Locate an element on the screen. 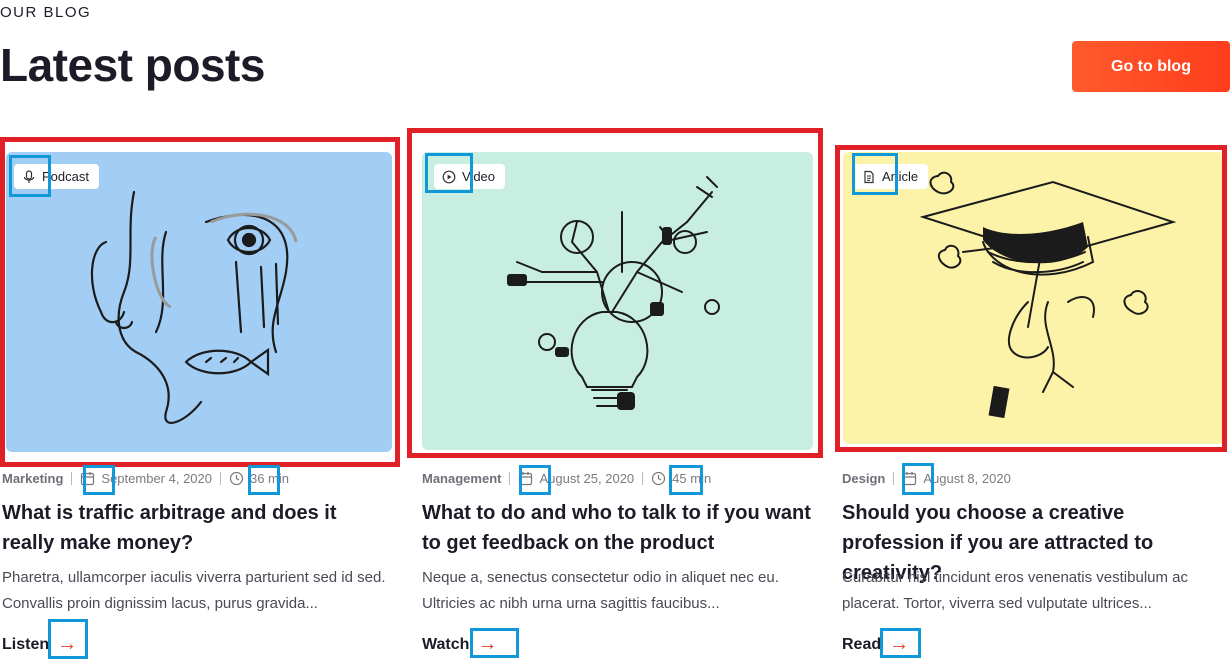  post-duration: 36 min is located at coordinates (269, 478).